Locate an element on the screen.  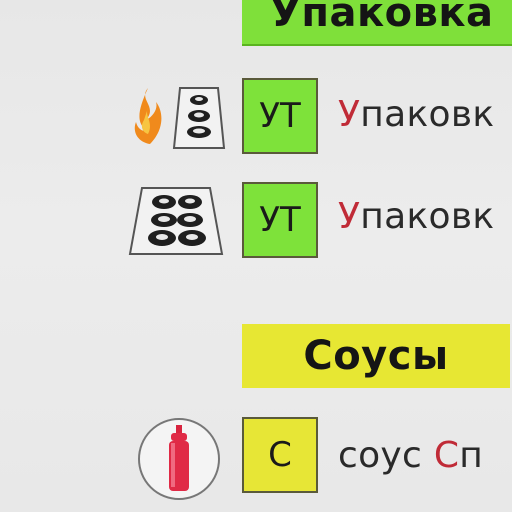
item-name: соус Сп is located at coordinates (410, 455).